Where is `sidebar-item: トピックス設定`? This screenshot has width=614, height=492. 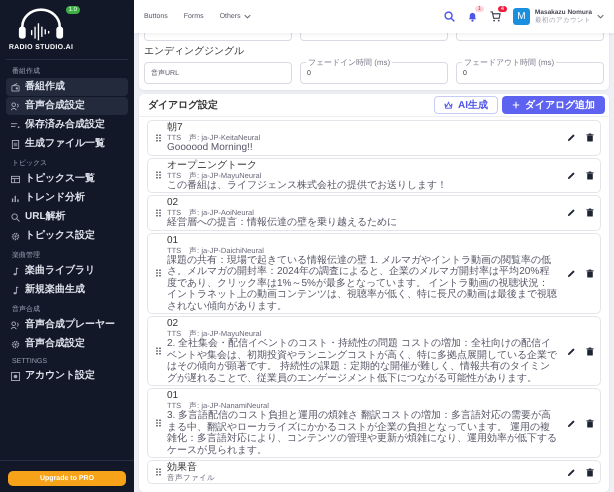 sidebar-item: トピックス設定 is located at coordinates (67, 236).